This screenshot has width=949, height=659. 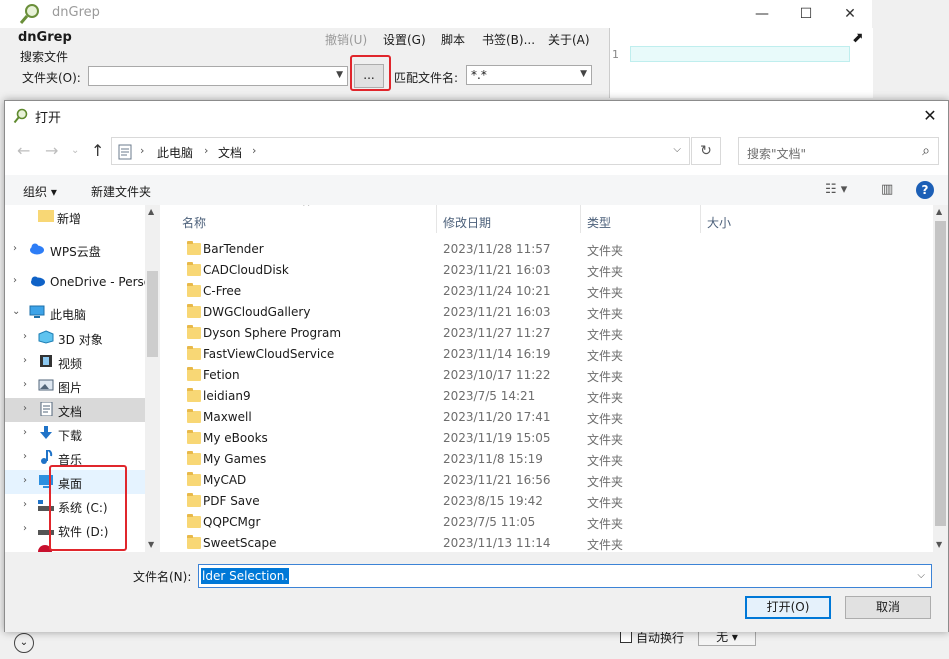 I want to click on help-icon: ?, so click(x=925, y=190).